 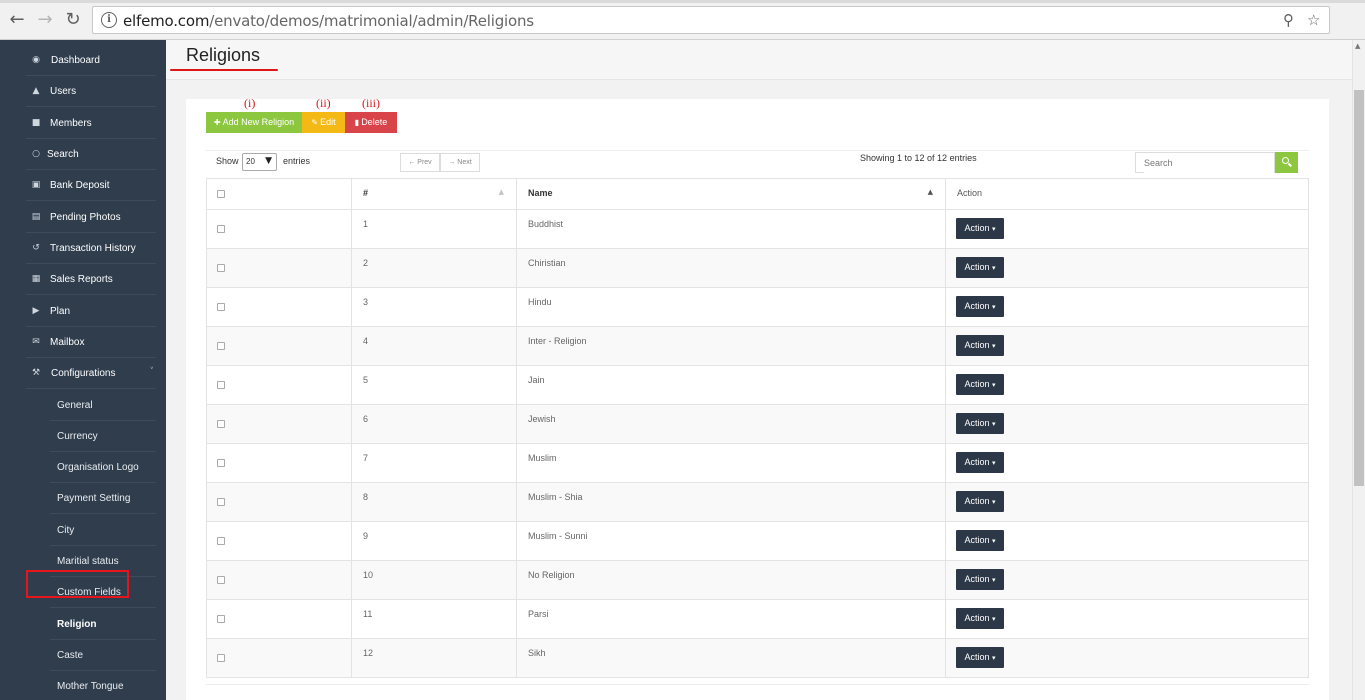 I want to click on edit-icon: ✎, so click(x=315, y=122).